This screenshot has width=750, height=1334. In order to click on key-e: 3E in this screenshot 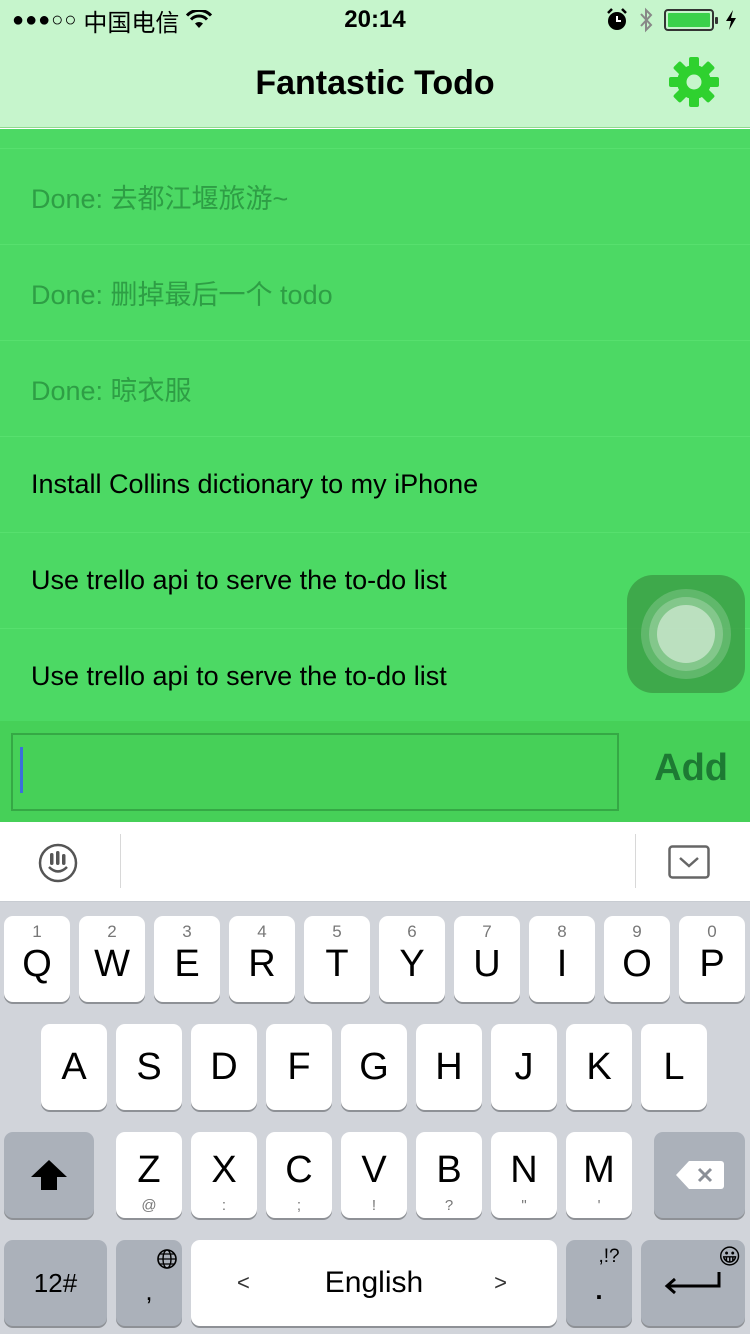, I will do `click(187, 959)`.